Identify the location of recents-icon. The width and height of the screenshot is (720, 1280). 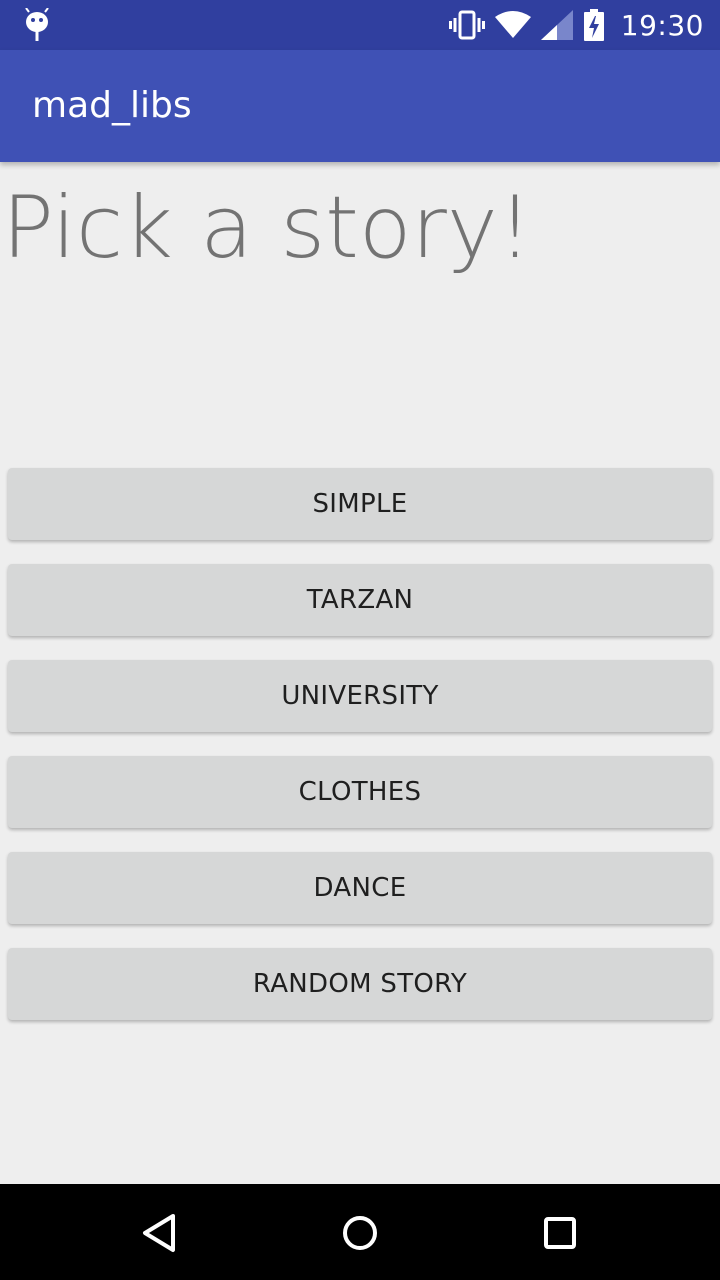
(560, 1233).